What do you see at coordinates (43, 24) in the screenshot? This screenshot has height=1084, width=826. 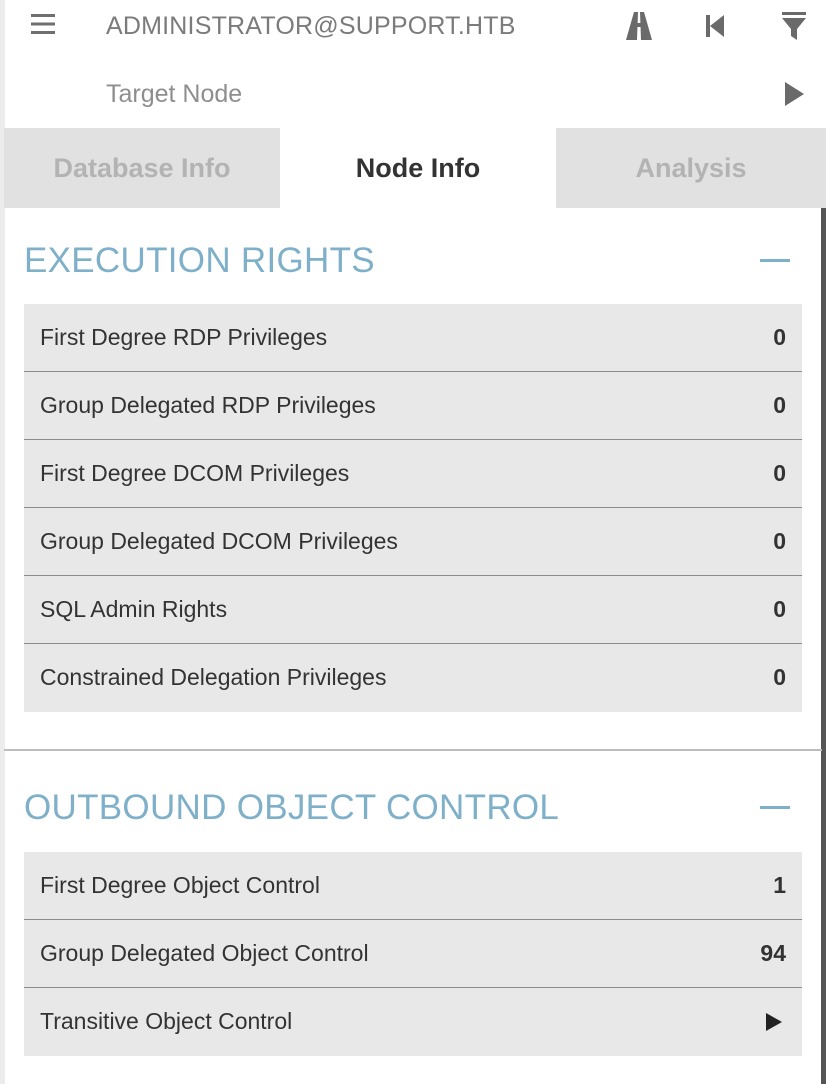 I see `hamburger-menu-icon` at bounding box center [43, 24].